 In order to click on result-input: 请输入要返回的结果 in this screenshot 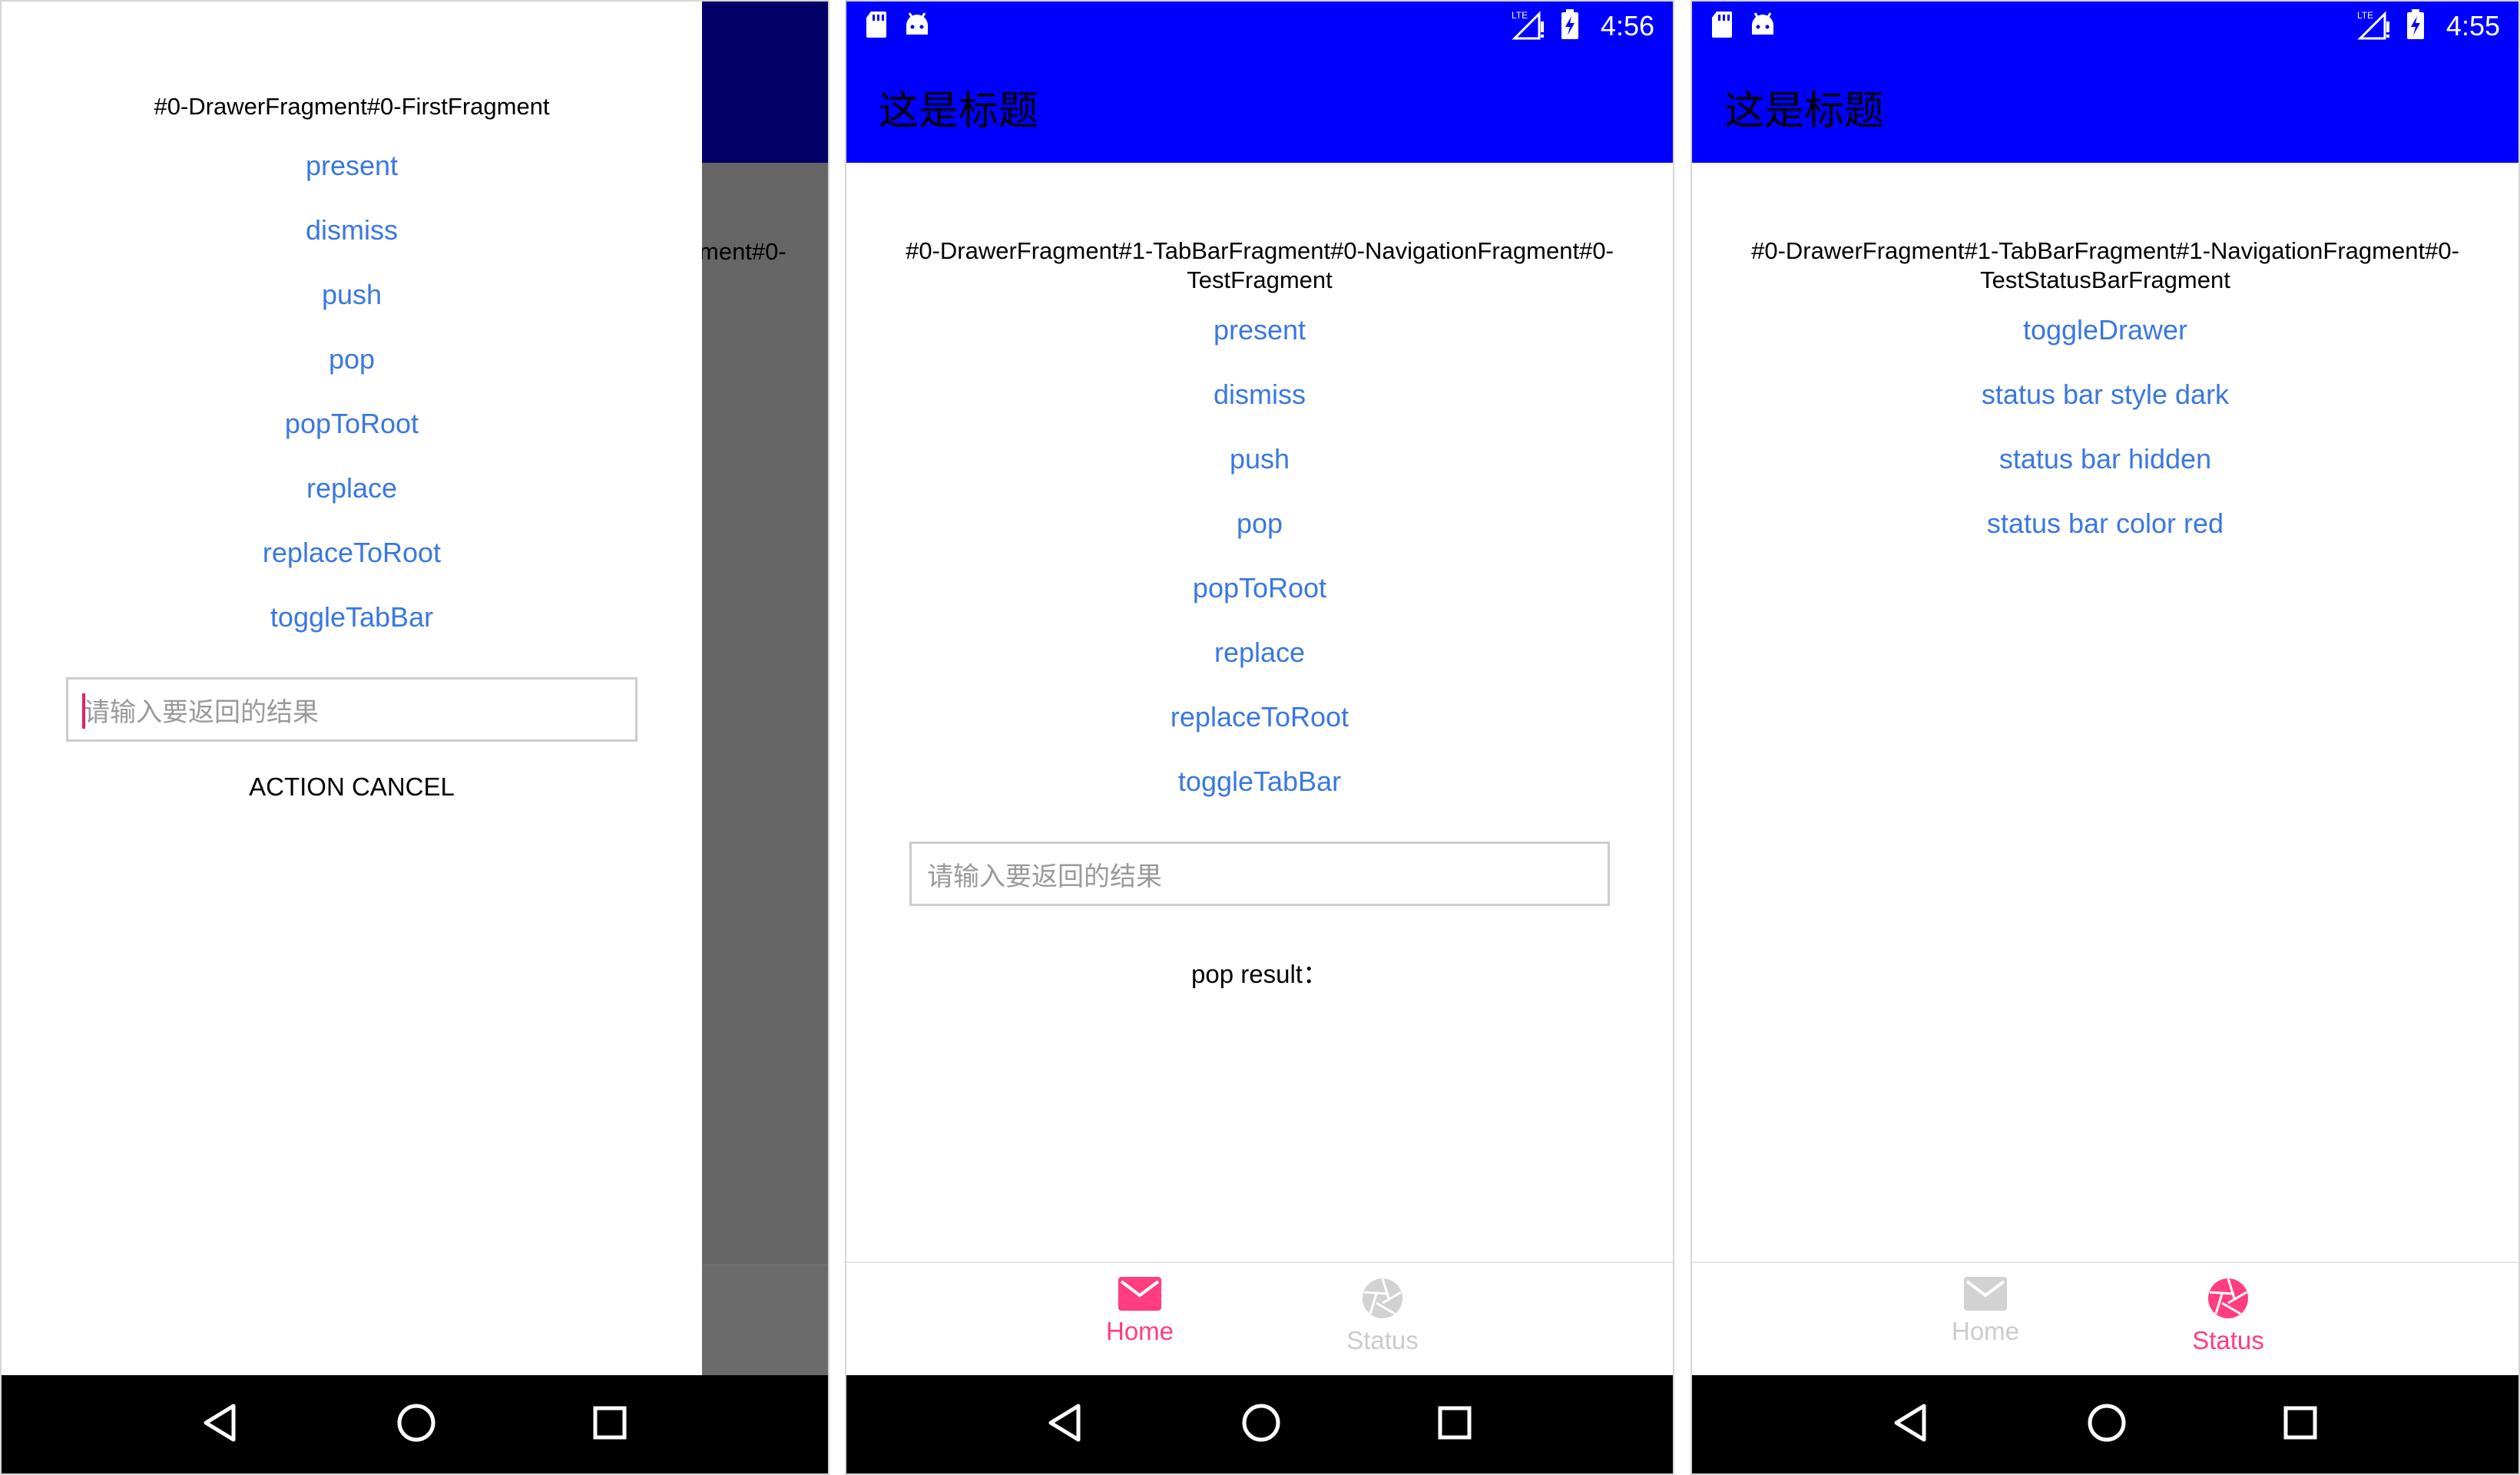, I will do `click(1260, 874)`.